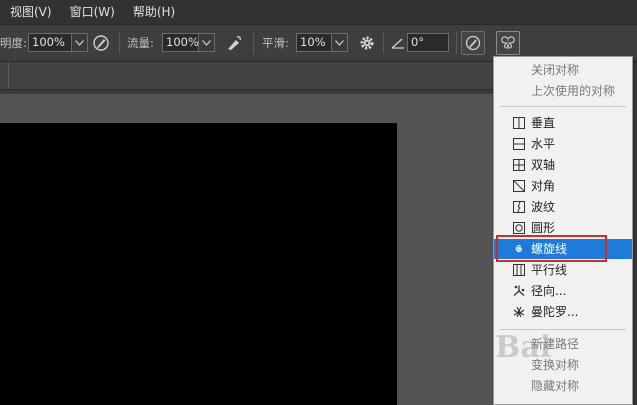 The width and height of the screenshot is (637, 405). What do you see at coordinates (180, 42) in the screenshot?
I see `flow-input: 100%` at bounding box center [180, 42].